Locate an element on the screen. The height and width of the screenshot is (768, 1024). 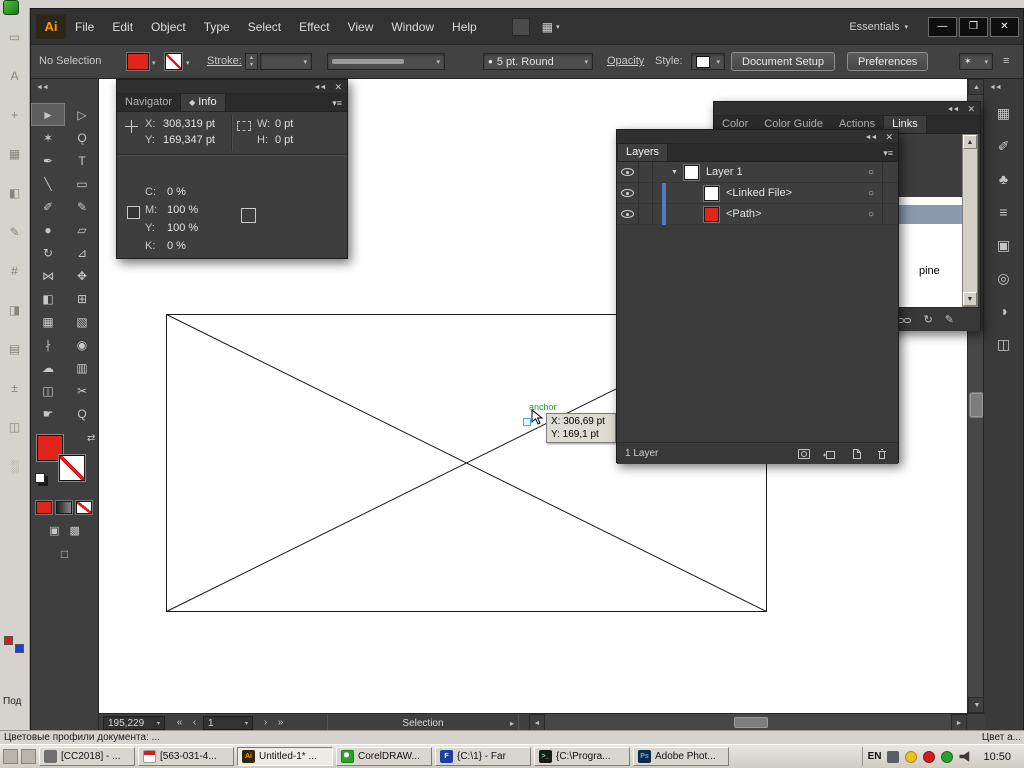
line-segment-tool: ╲ is located at coordinates (48, 183).